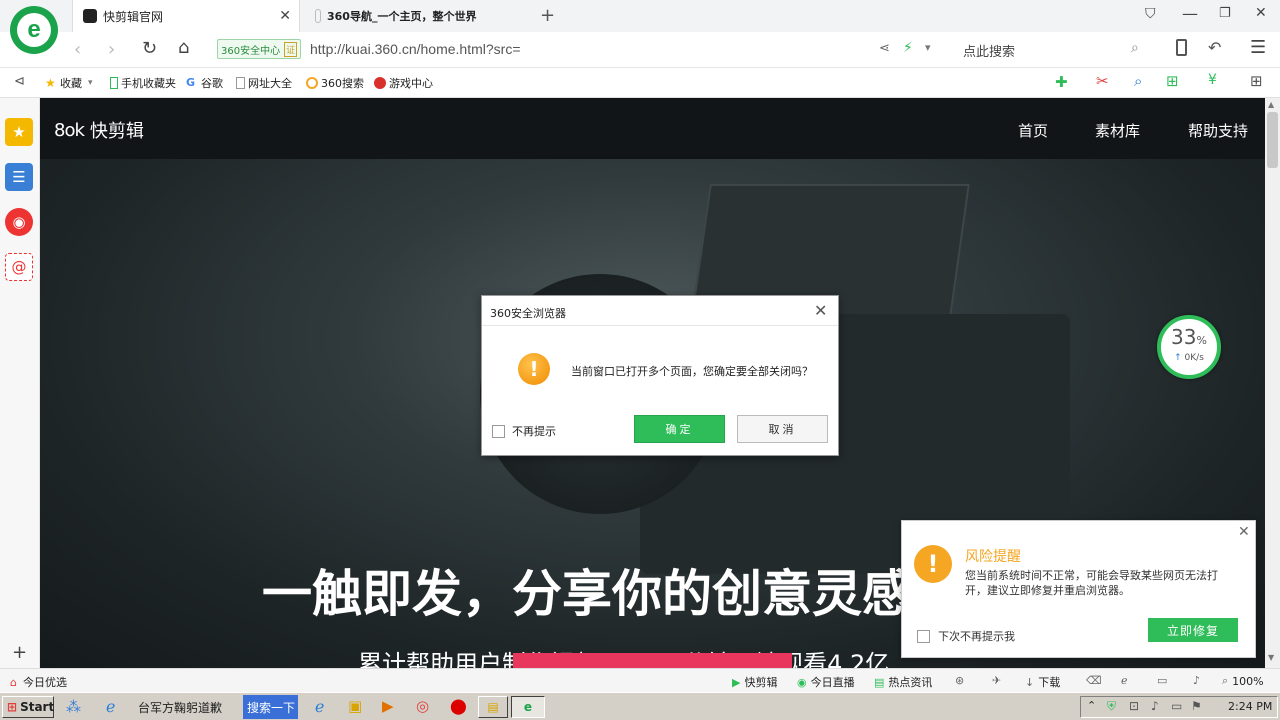  I want to click on start-button: ⊞ Start, so click(28, 707).